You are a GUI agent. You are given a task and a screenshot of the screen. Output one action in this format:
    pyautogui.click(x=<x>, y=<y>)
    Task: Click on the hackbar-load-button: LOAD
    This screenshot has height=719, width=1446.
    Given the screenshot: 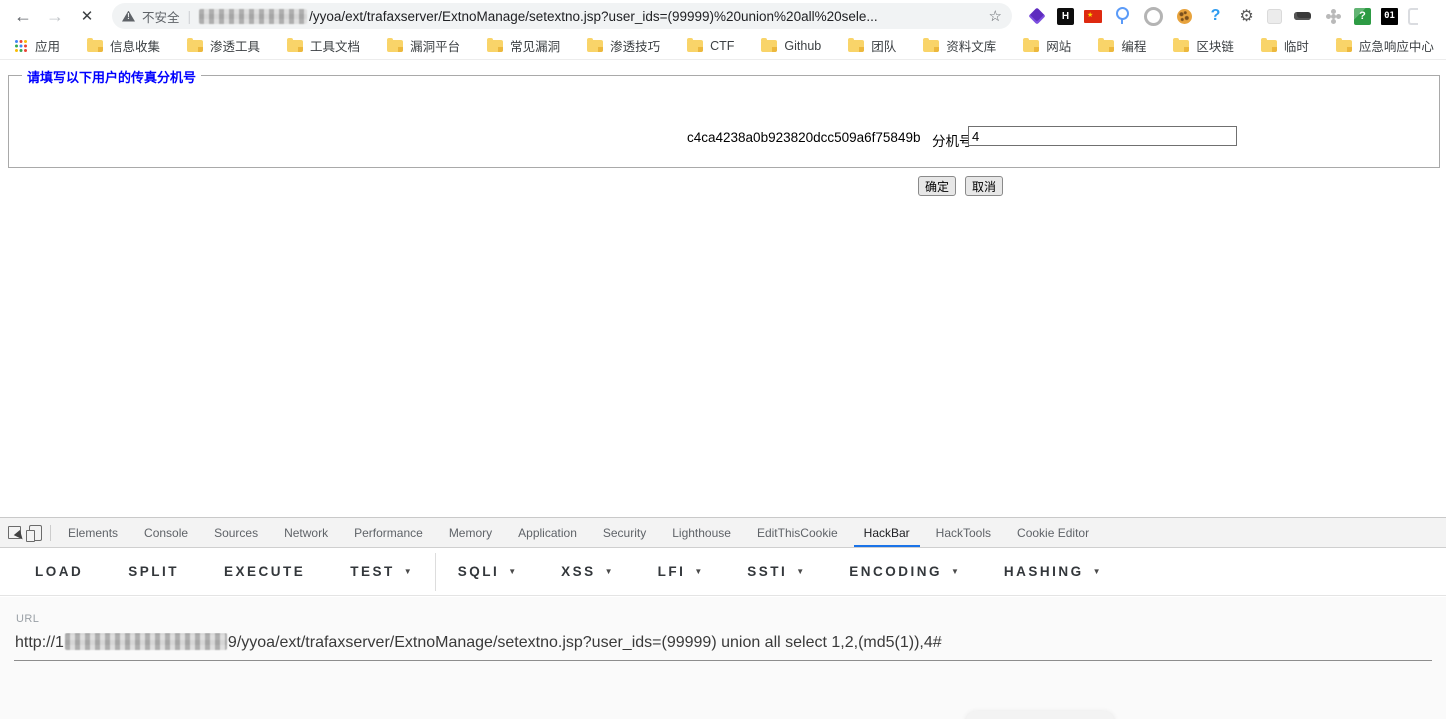 What is the action you would take?
    pyautogui.click(x=59, y=571)
    